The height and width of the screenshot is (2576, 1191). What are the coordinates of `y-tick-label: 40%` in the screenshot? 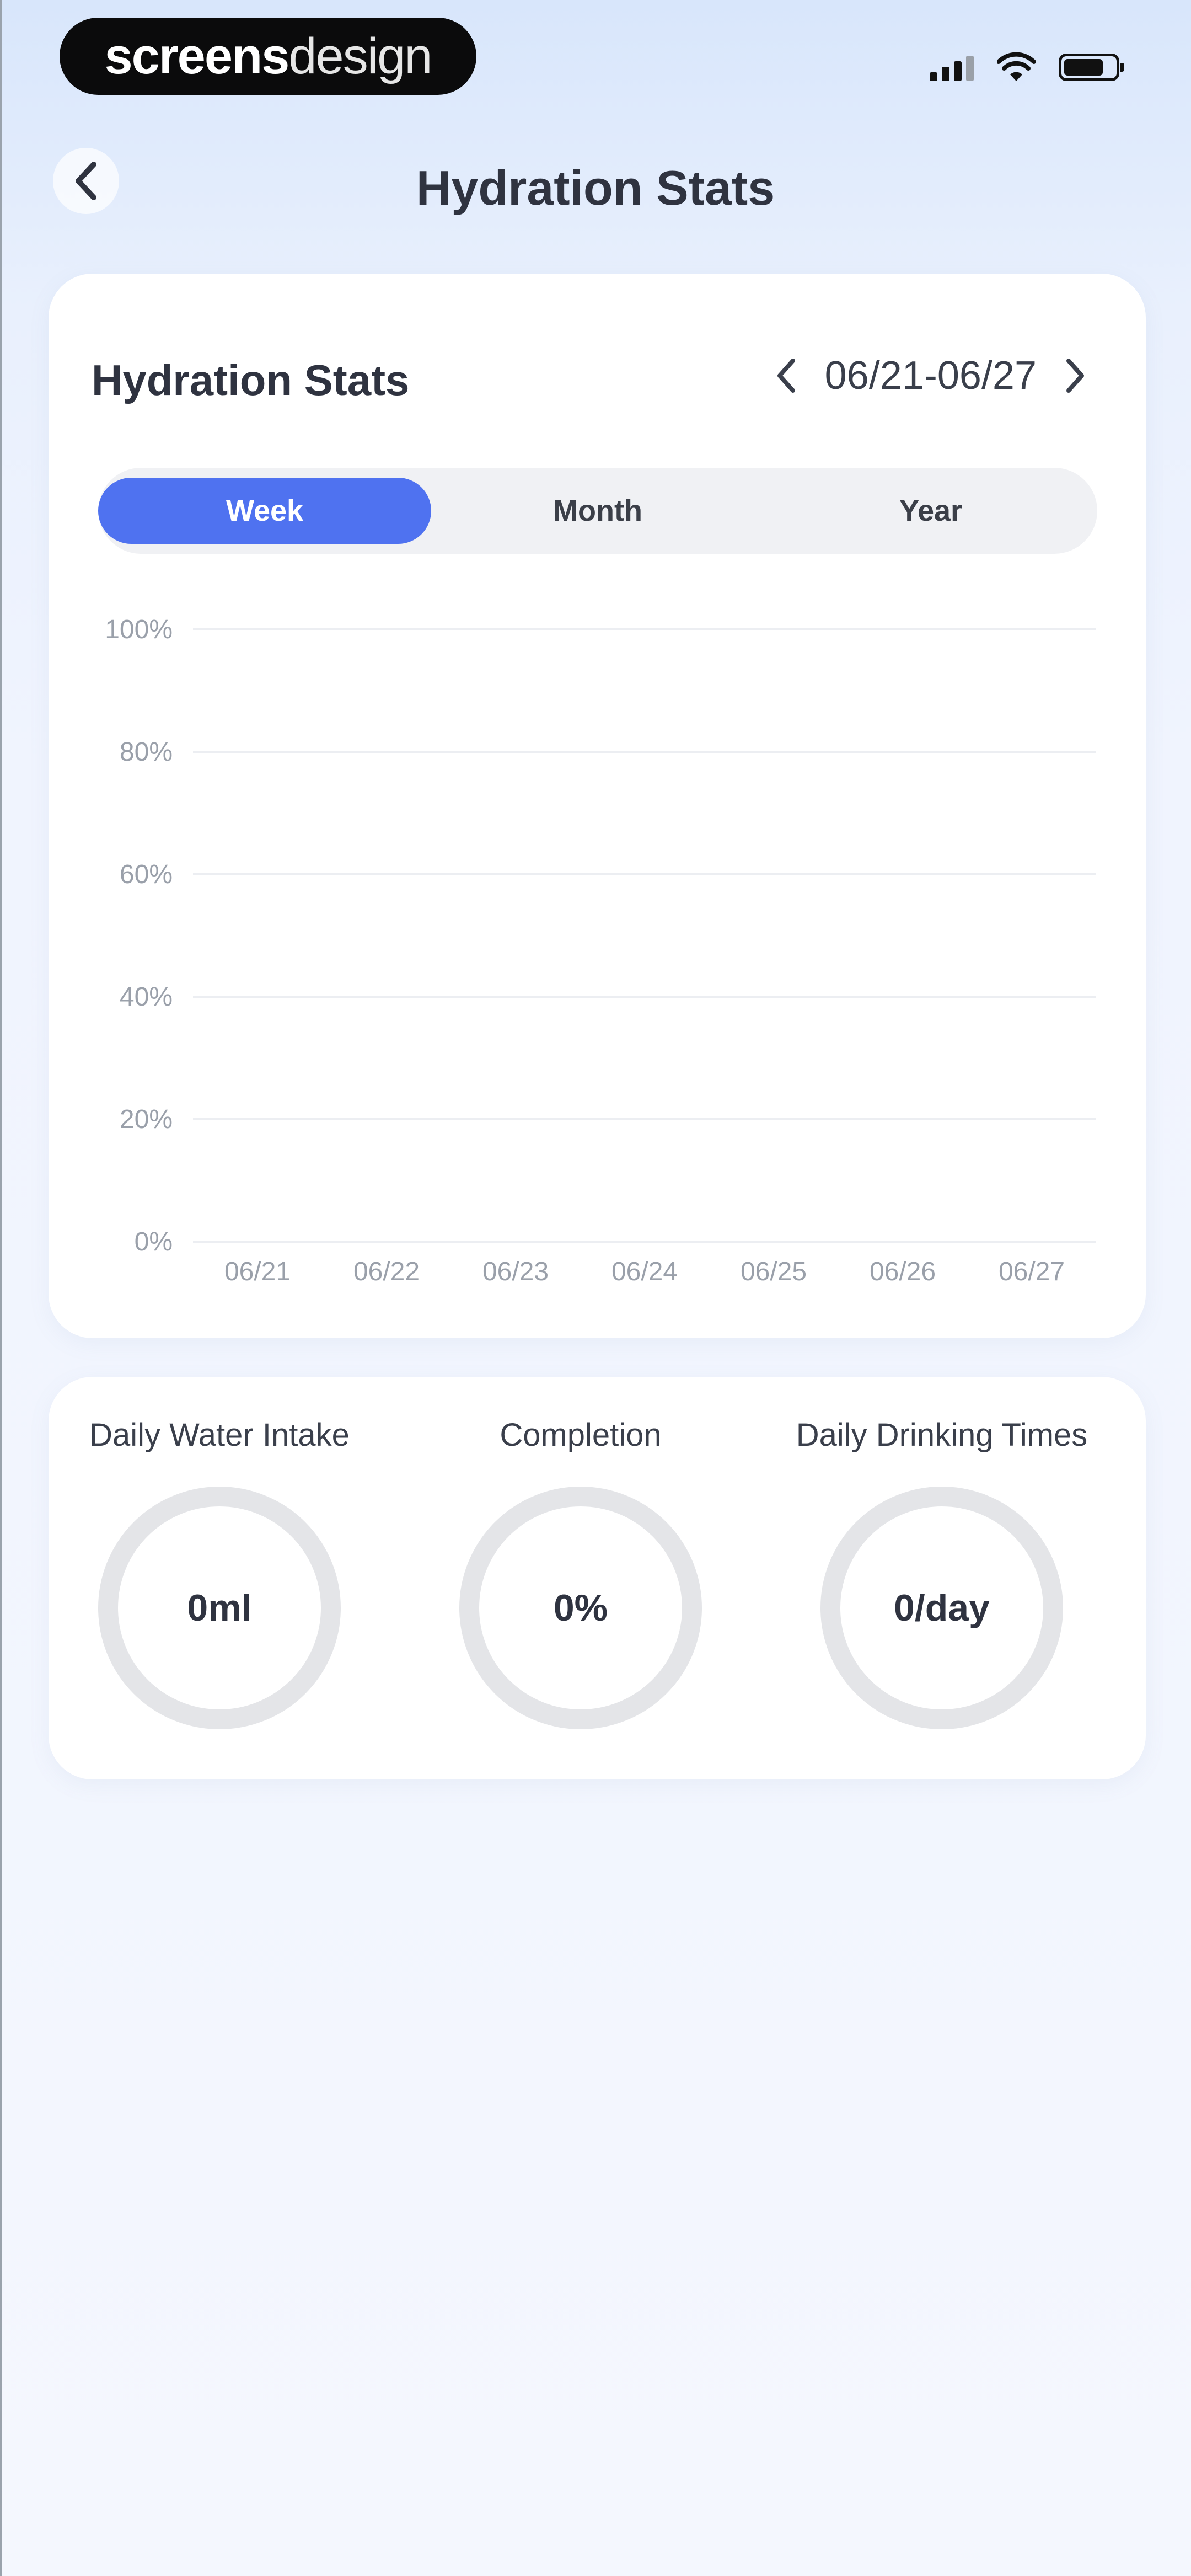 It's located at (147, 997).